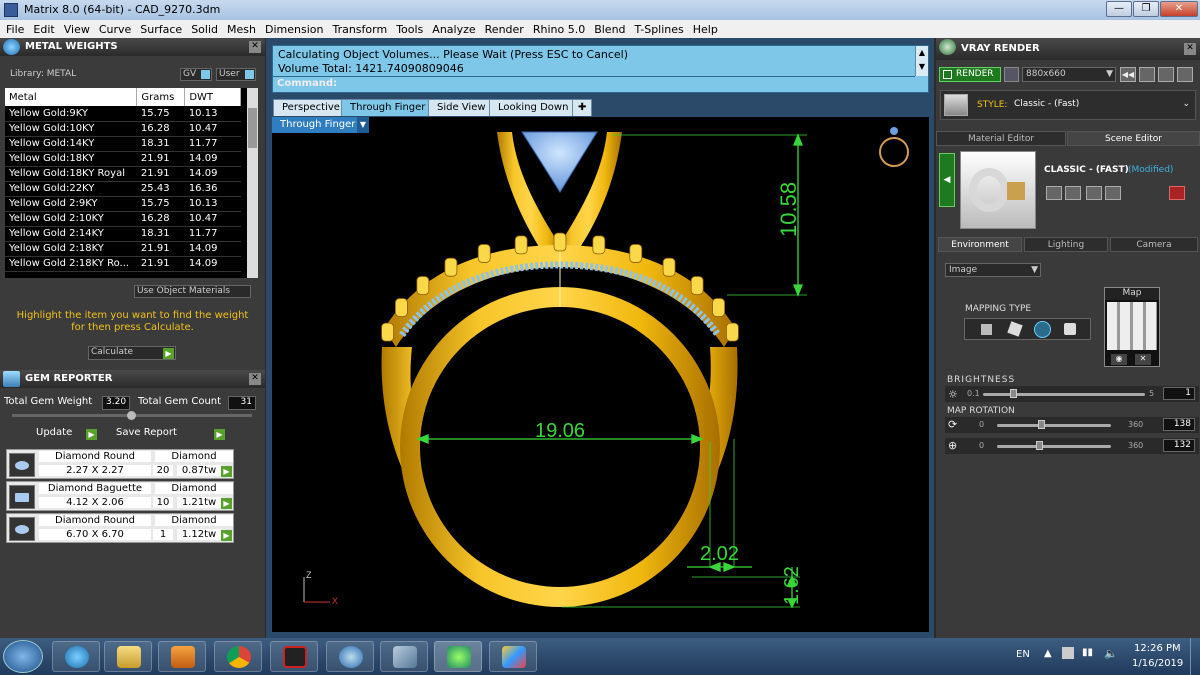 The width and height of the screenshot is (1200, 675). What do you see at coordinates (1119, 9) in the screenshot?
I see `minimize-button: —` at bounding box center [1119, 9].